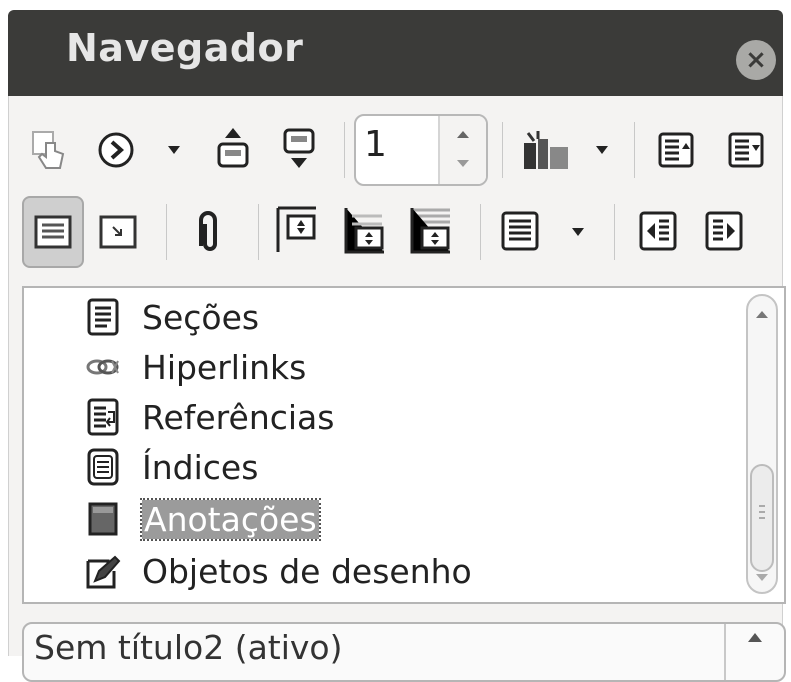 This screenshot has width=791, height=682. Describe the element at coordinates (762, 314) in the screenshot. I see `scroll-up-icon` at that location.